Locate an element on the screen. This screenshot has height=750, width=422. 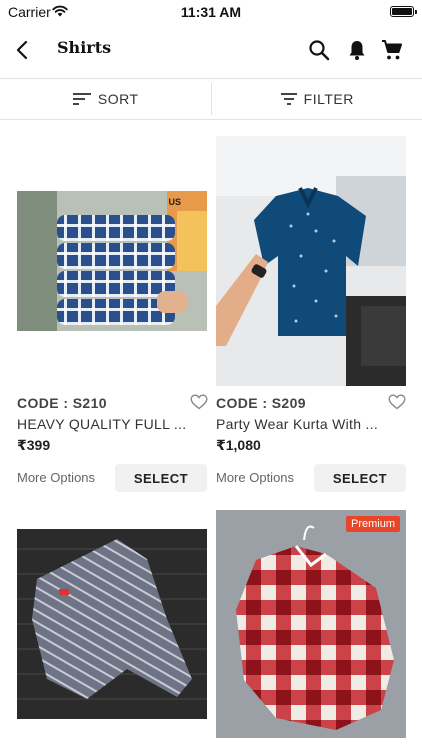
cart-icon is located at coordinates (392, 50).